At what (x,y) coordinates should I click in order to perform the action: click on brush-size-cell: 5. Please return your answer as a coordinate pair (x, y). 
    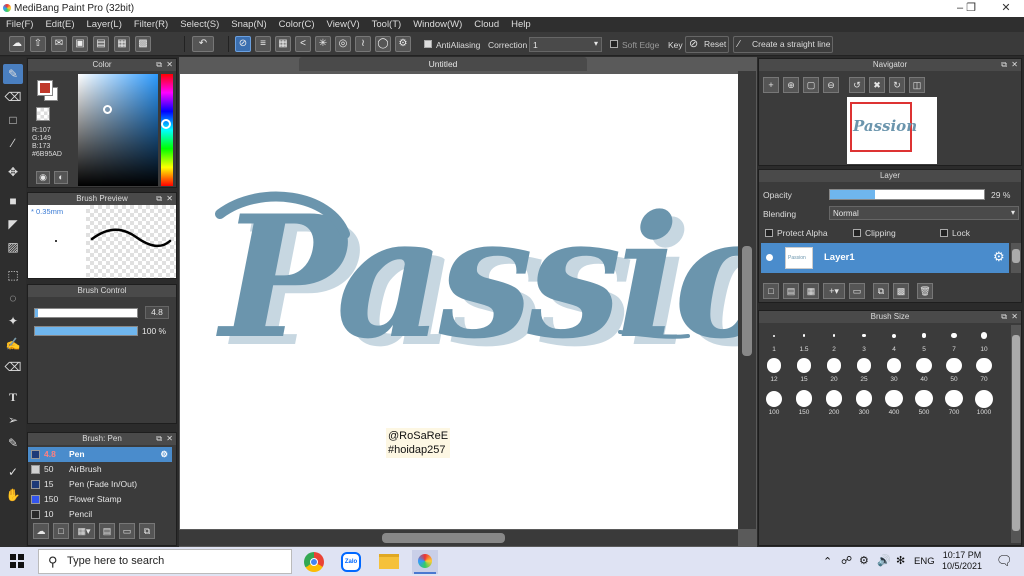
    Looking at the image, I should click on (924, 340).